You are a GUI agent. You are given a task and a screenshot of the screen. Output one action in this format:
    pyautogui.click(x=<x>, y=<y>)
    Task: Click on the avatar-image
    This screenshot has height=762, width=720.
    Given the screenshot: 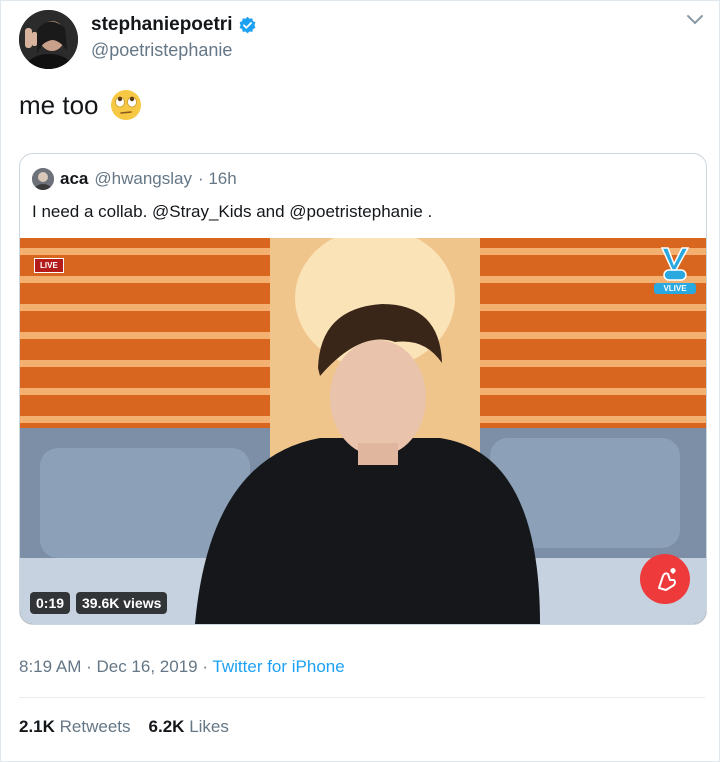 What is the action you would take?
    pyautogui.click(x=48, y=39)
    